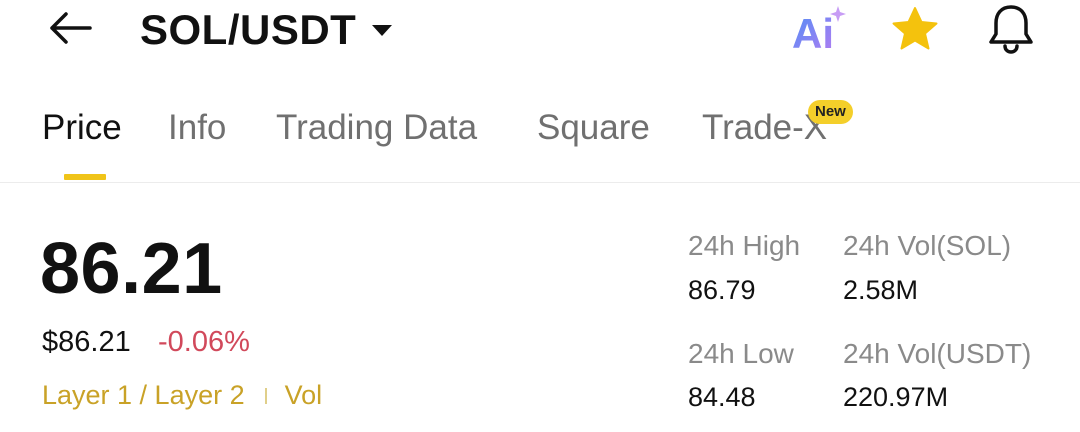 The width and height of the screenshot is (1080, 432). Describe the element at coordinates (722, 290) in the screenshot. I see `stat-24h-high-value: 86.79` at that location.